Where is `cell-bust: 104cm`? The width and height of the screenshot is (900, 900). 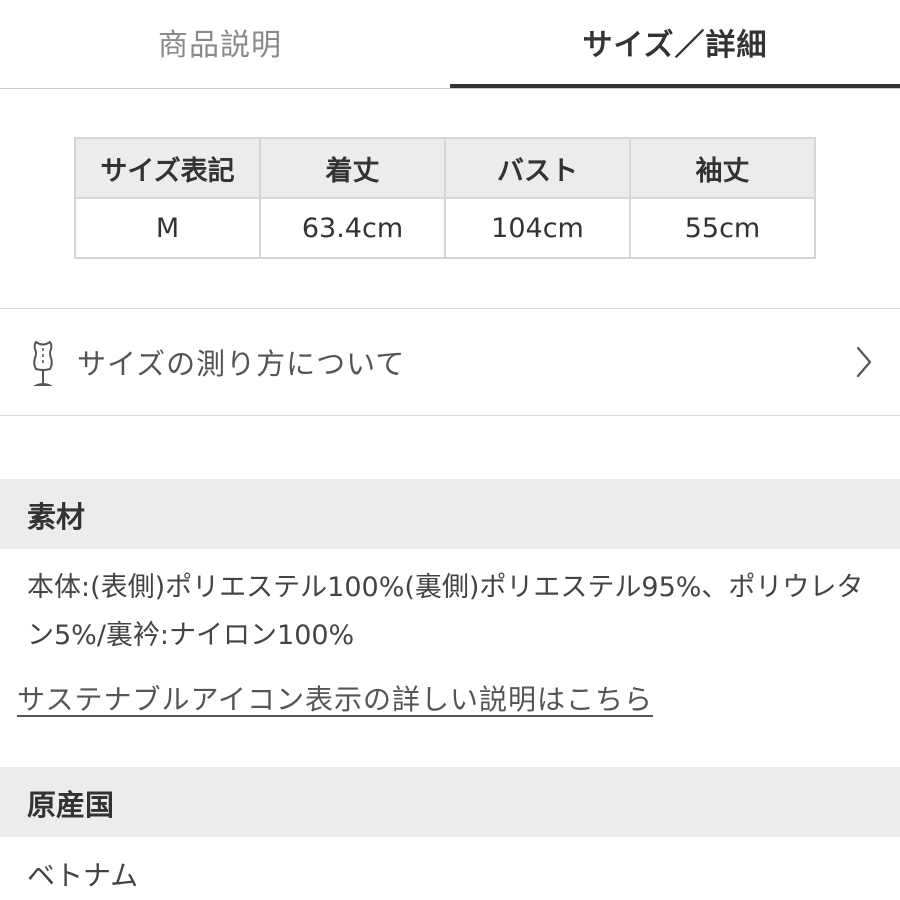
cell-bust: 104cm is located at coordinates (537, 228).